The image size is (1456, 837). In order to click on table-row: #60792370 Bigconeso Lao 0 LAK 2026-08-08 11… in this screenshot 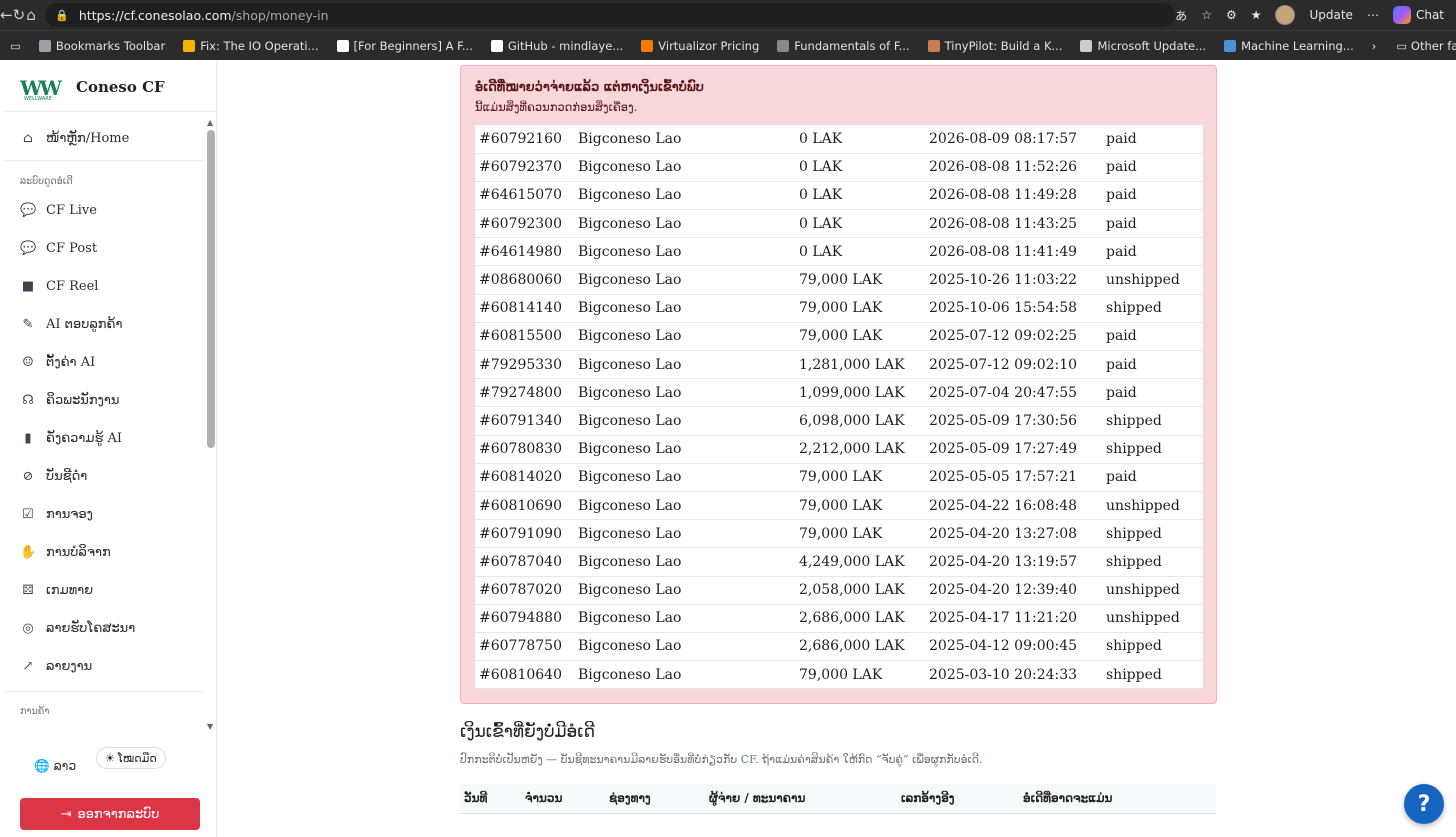, I will do `click(839, 167)`.